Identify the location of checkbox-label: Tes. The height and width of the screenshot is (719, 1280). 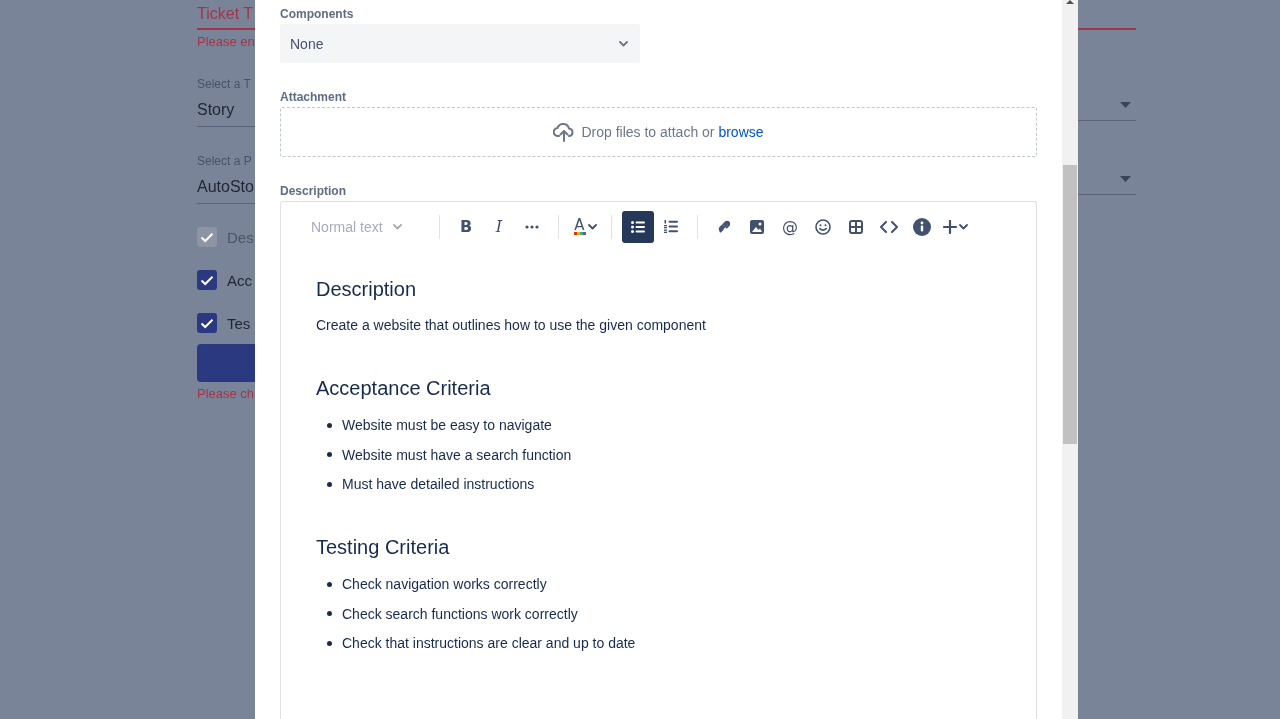
(239, 323).